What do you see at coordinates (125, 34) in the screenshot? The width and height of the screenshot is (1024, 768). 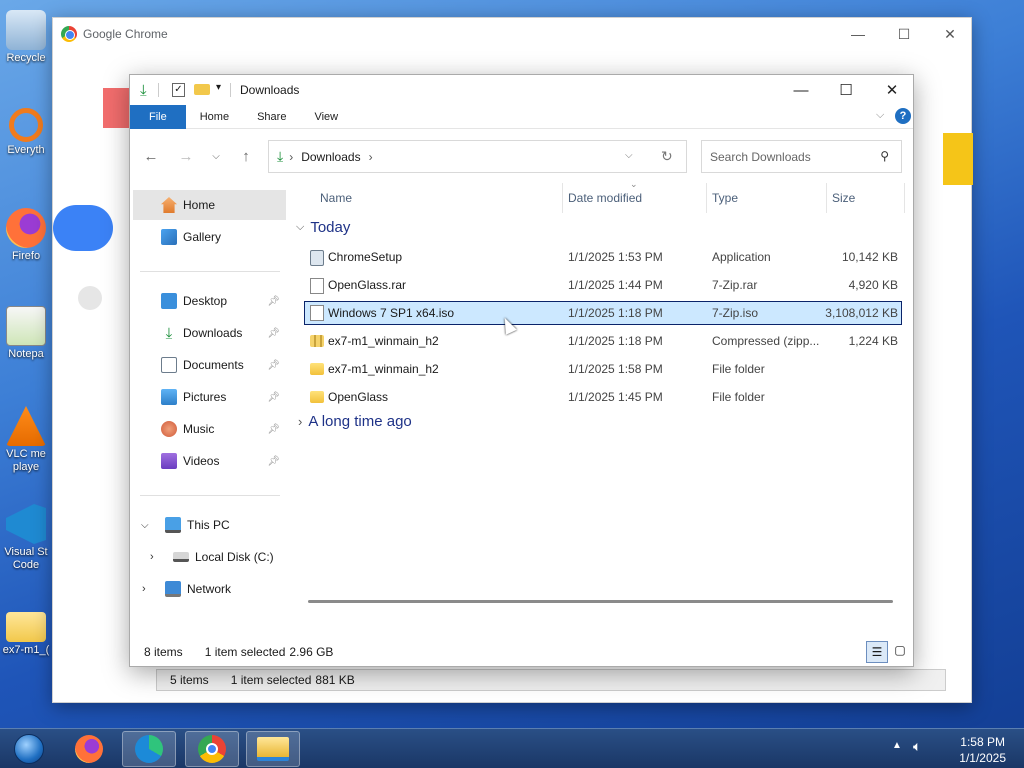 I see `chrome-title: Google Chrome` at bounding box center [125, 34].